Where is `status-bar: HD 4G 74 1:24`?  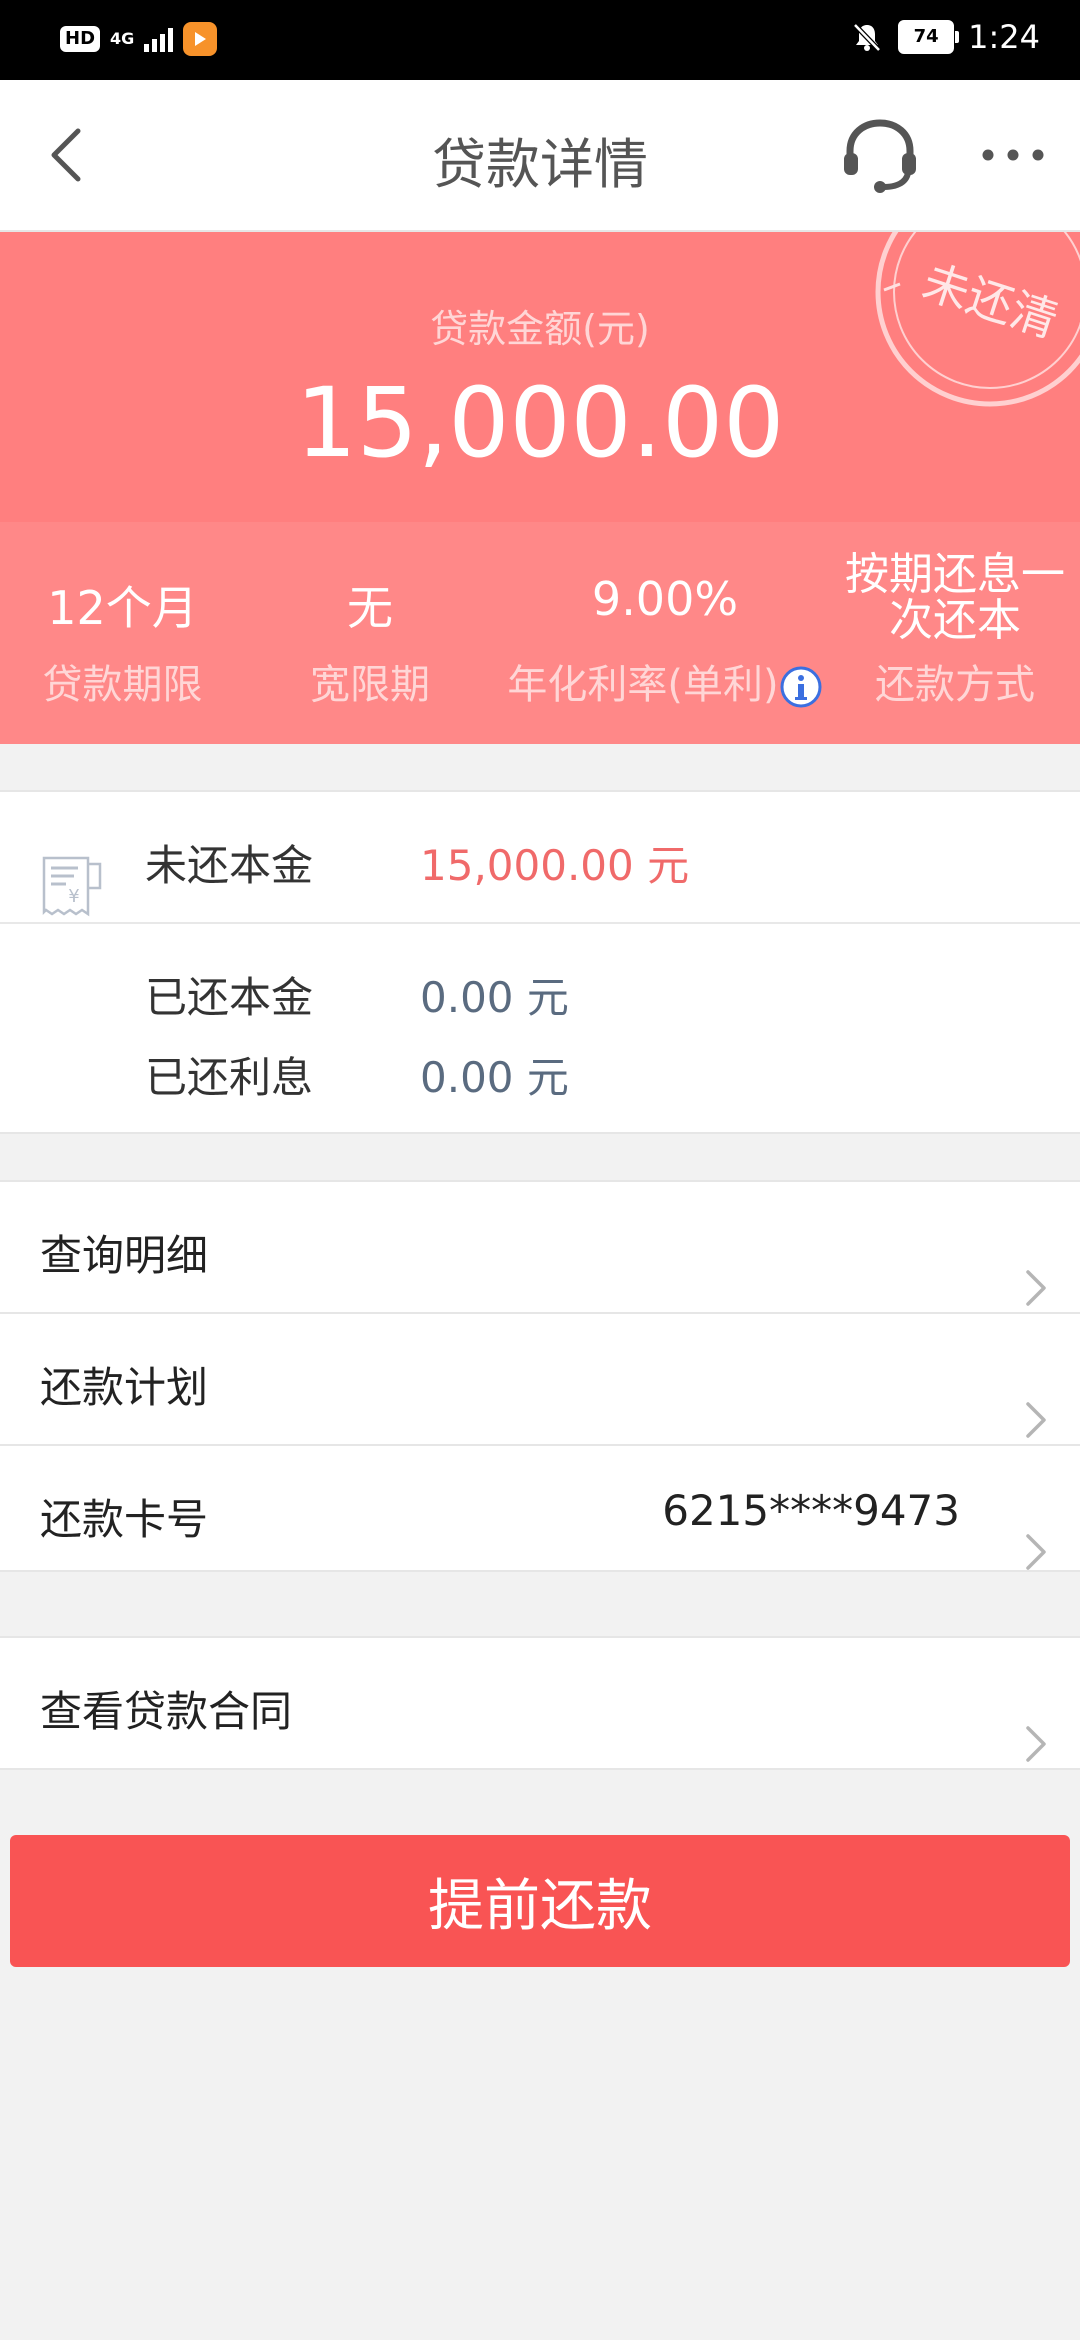
status-bar: HD 4G 74 1:24 is located at coordinates (540, 40).